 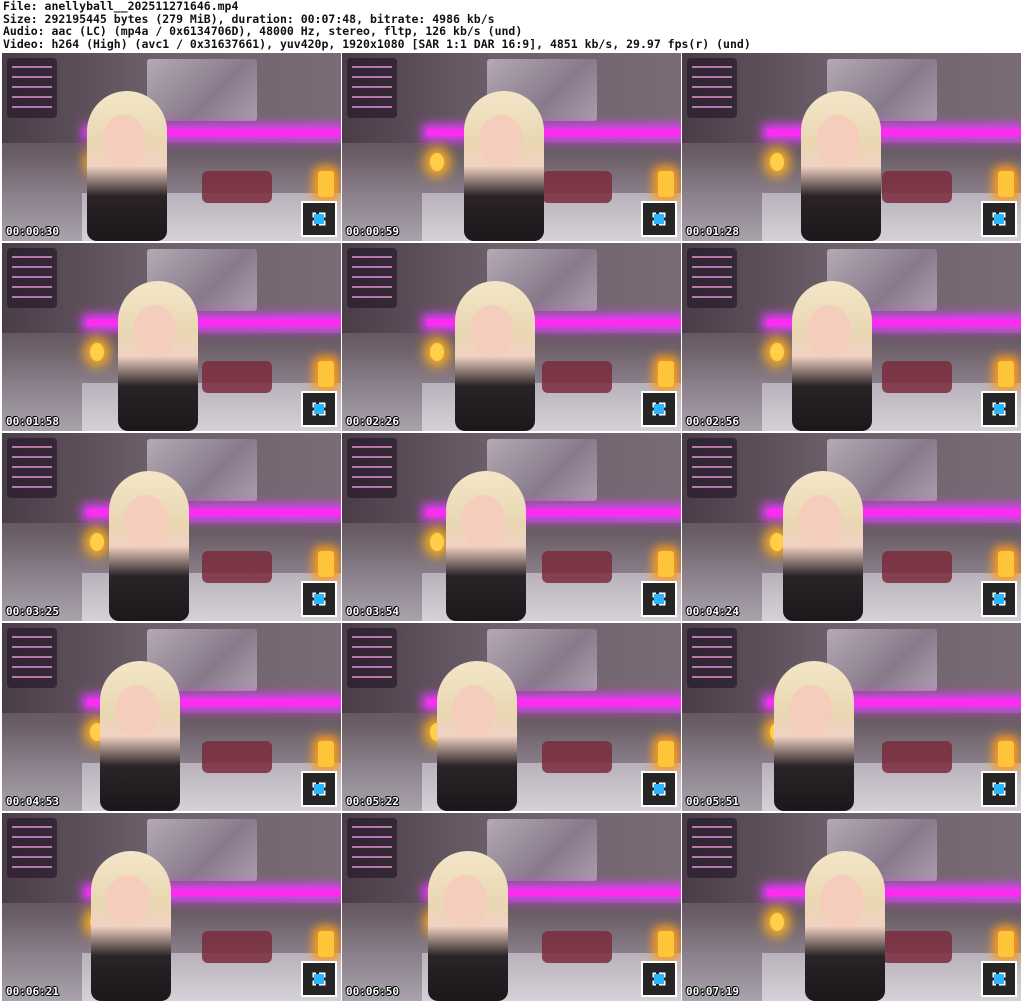 What do you see at coordinates (712, 991) in the screenshot?
I see `timestamp-label: 00:07:19` at bounding box center [712, 991].